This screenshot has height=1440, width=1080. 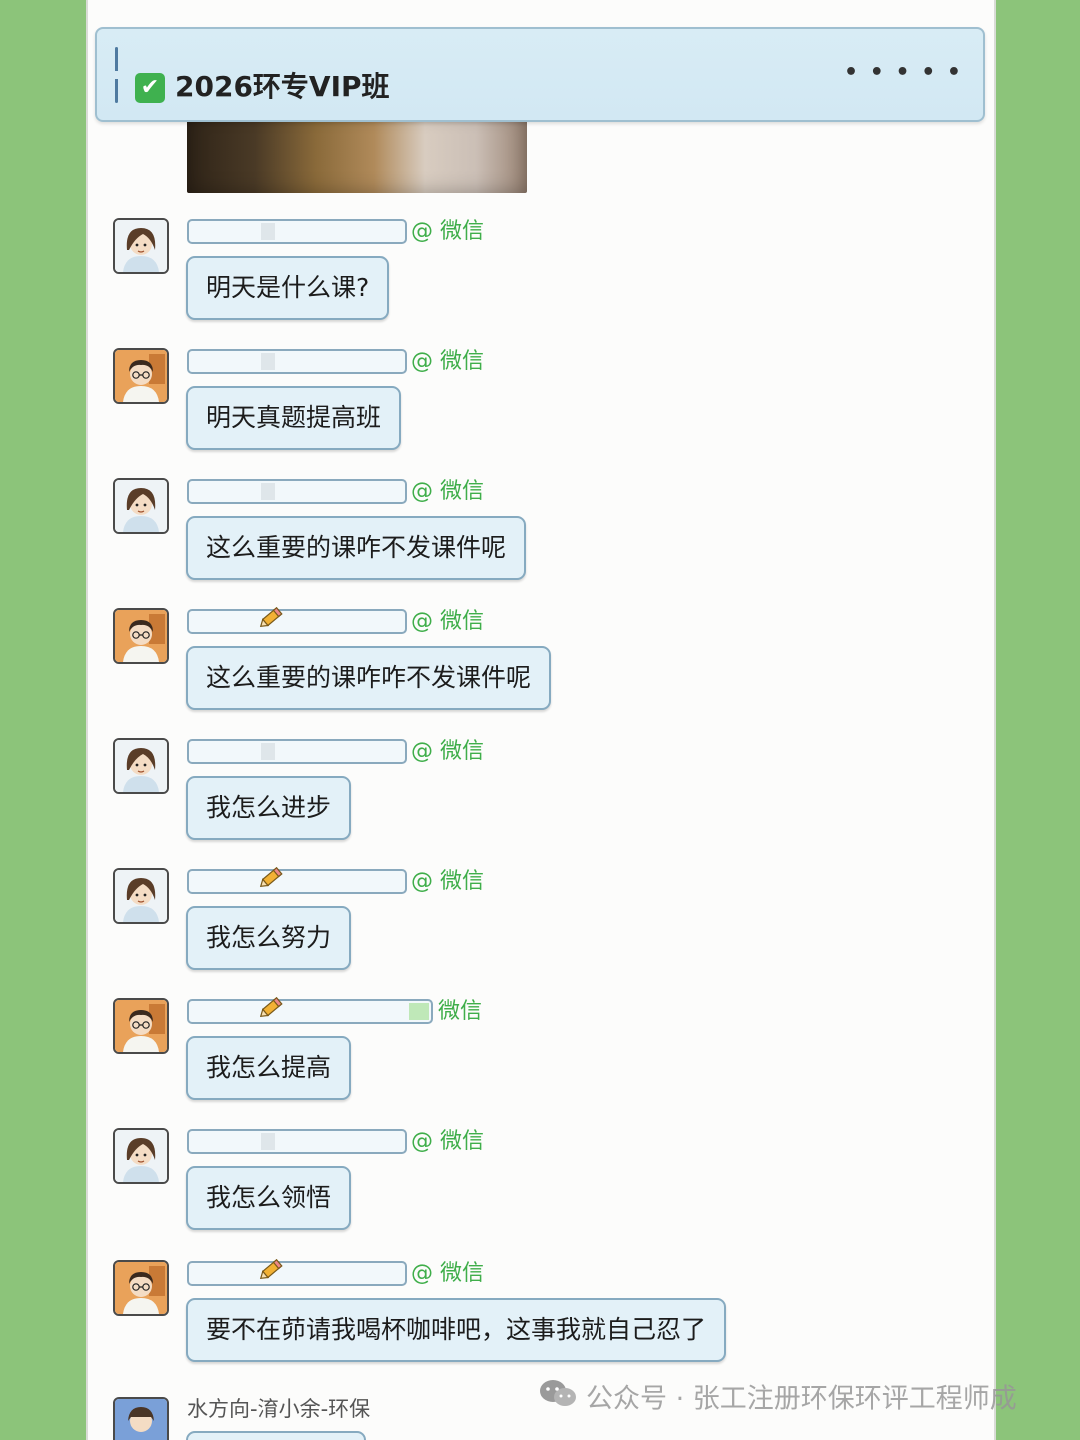 What do you see at coordinates (456, 1330) in the screenshot?
I see `message-bubble: 要不在茆请我喝杯咖啡吧，这事我就自己忍了` at bounding box center [456, 1330].